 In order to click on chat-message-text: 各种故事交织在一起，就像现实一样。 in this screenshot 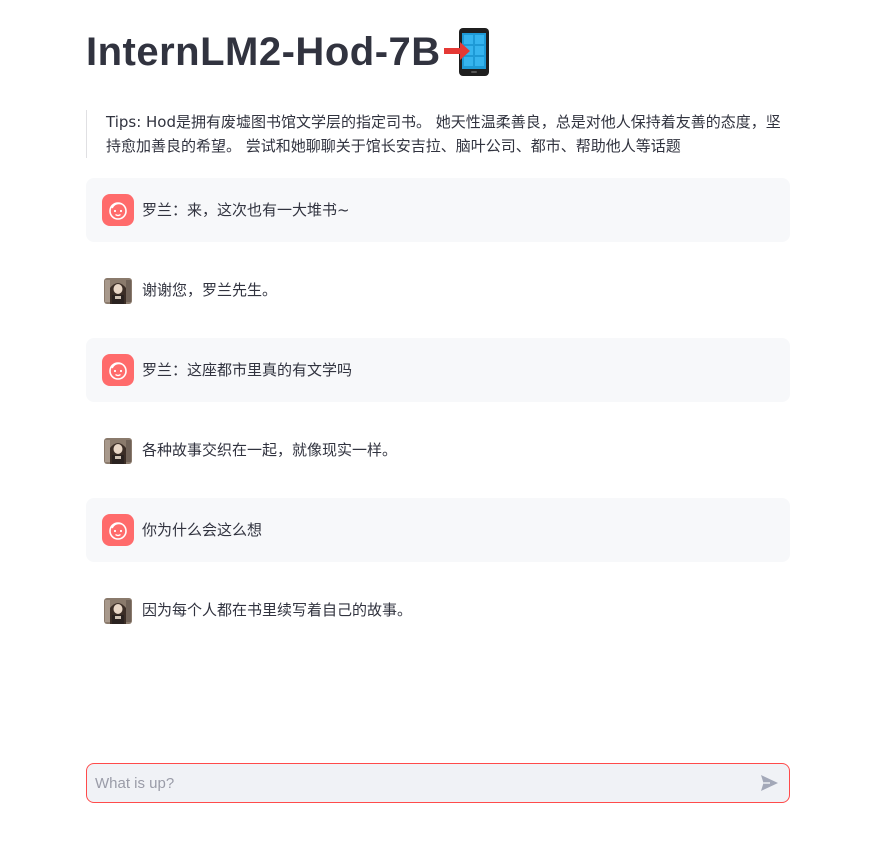, I will do `click(270, 450)`.